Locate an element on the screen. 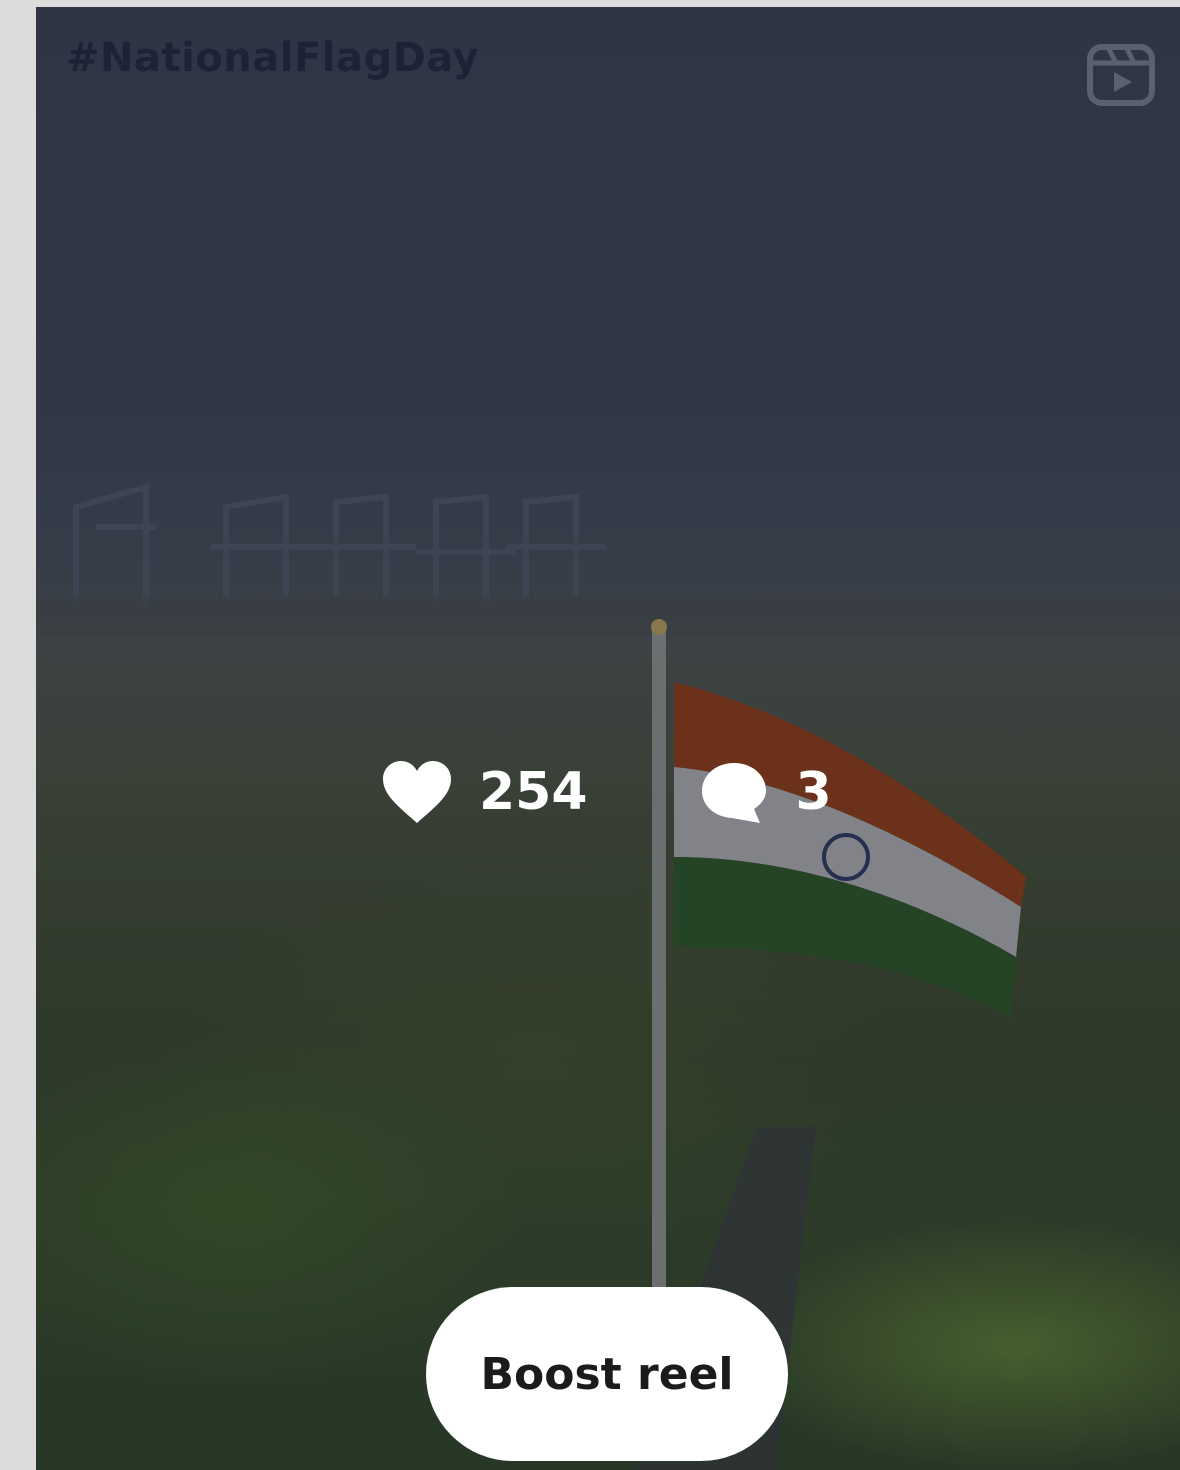 This screenshot has height=1470, width=1180. heart-icon is located at coordinates (417, 792).